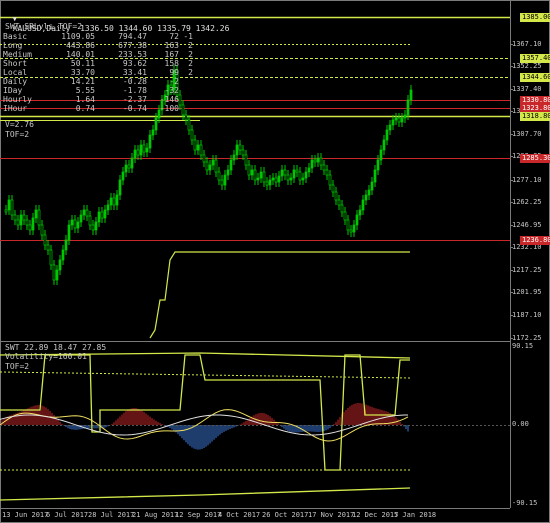 This screenshot has height=523, width=550. I want to click on levels-row: IDay 5.55 -1.78 -32, so click(100, 90).